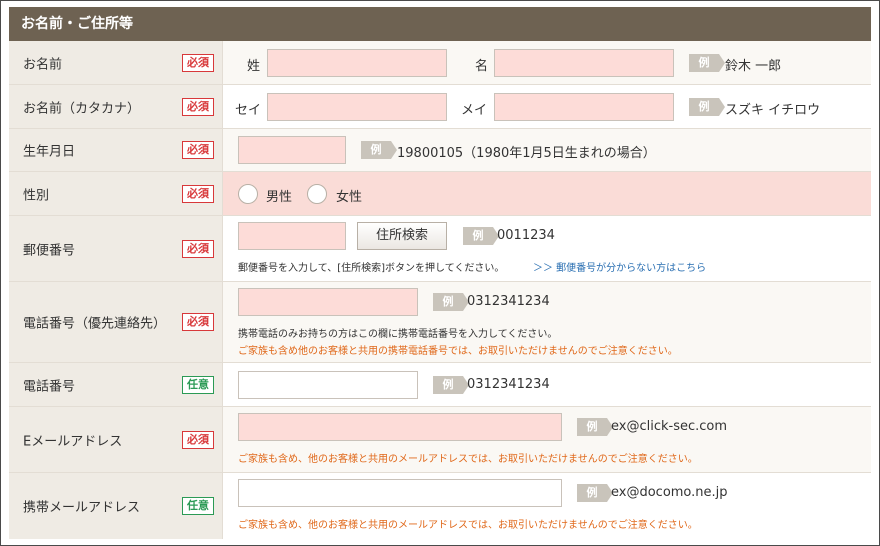  What do you see at coordinates (328, 385) in the screenshot?
I see `phone-input` at bounding box center [328, 385].